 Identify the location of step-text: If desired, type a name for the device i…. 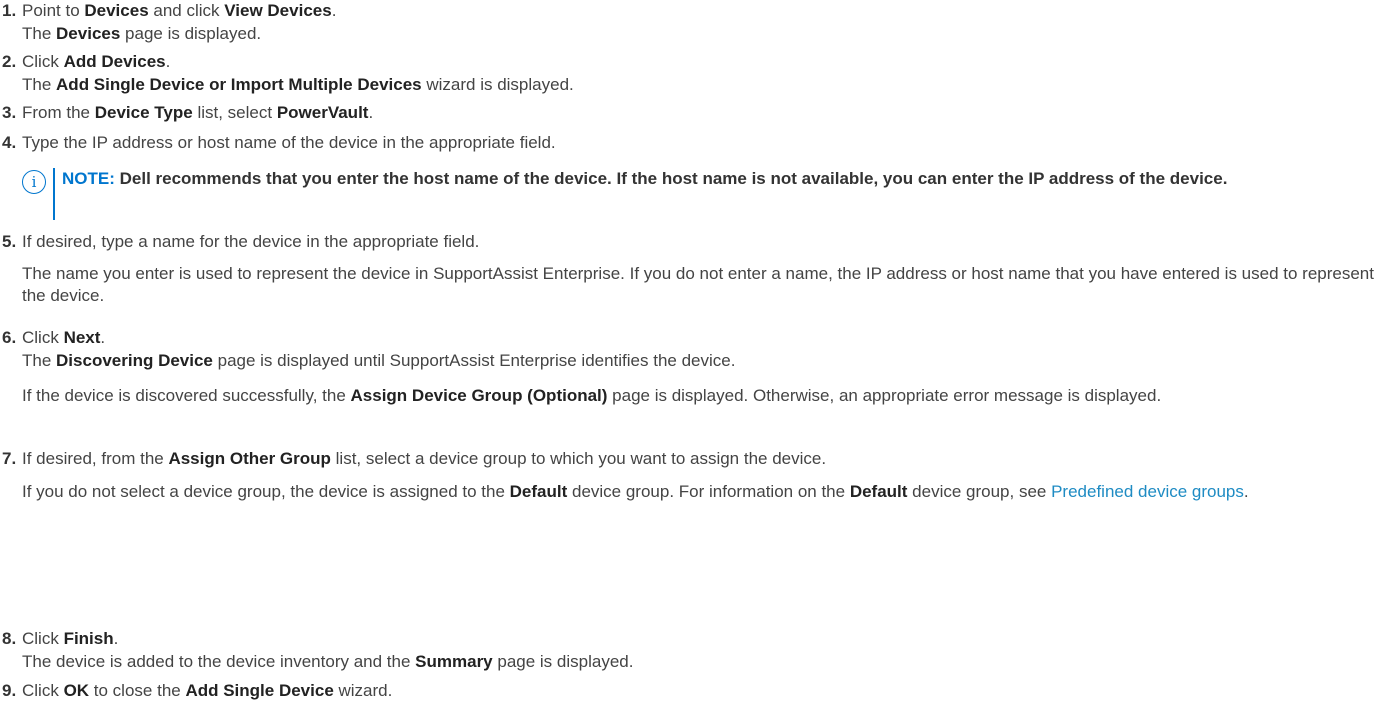
(251, 241).